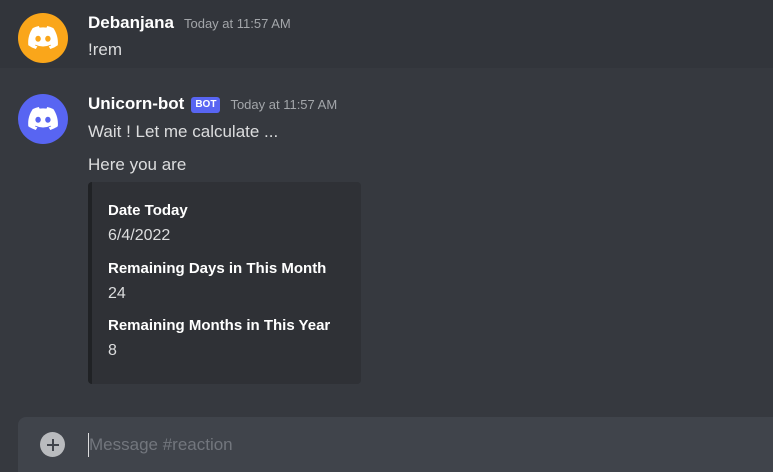 The image size is (773, 472). What do you see at coordinates (148, 210) in the screenshot?
I see `embed-field-name: Date Today` at bounding box center [148, 210].